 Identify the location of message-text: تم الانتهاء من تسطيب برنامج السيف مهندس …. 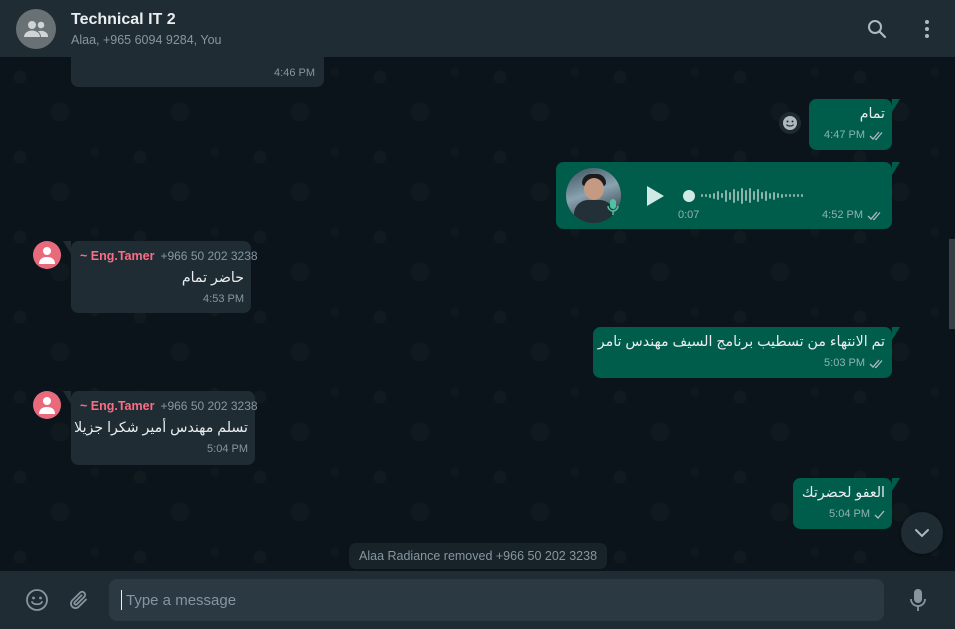
(741, 342).